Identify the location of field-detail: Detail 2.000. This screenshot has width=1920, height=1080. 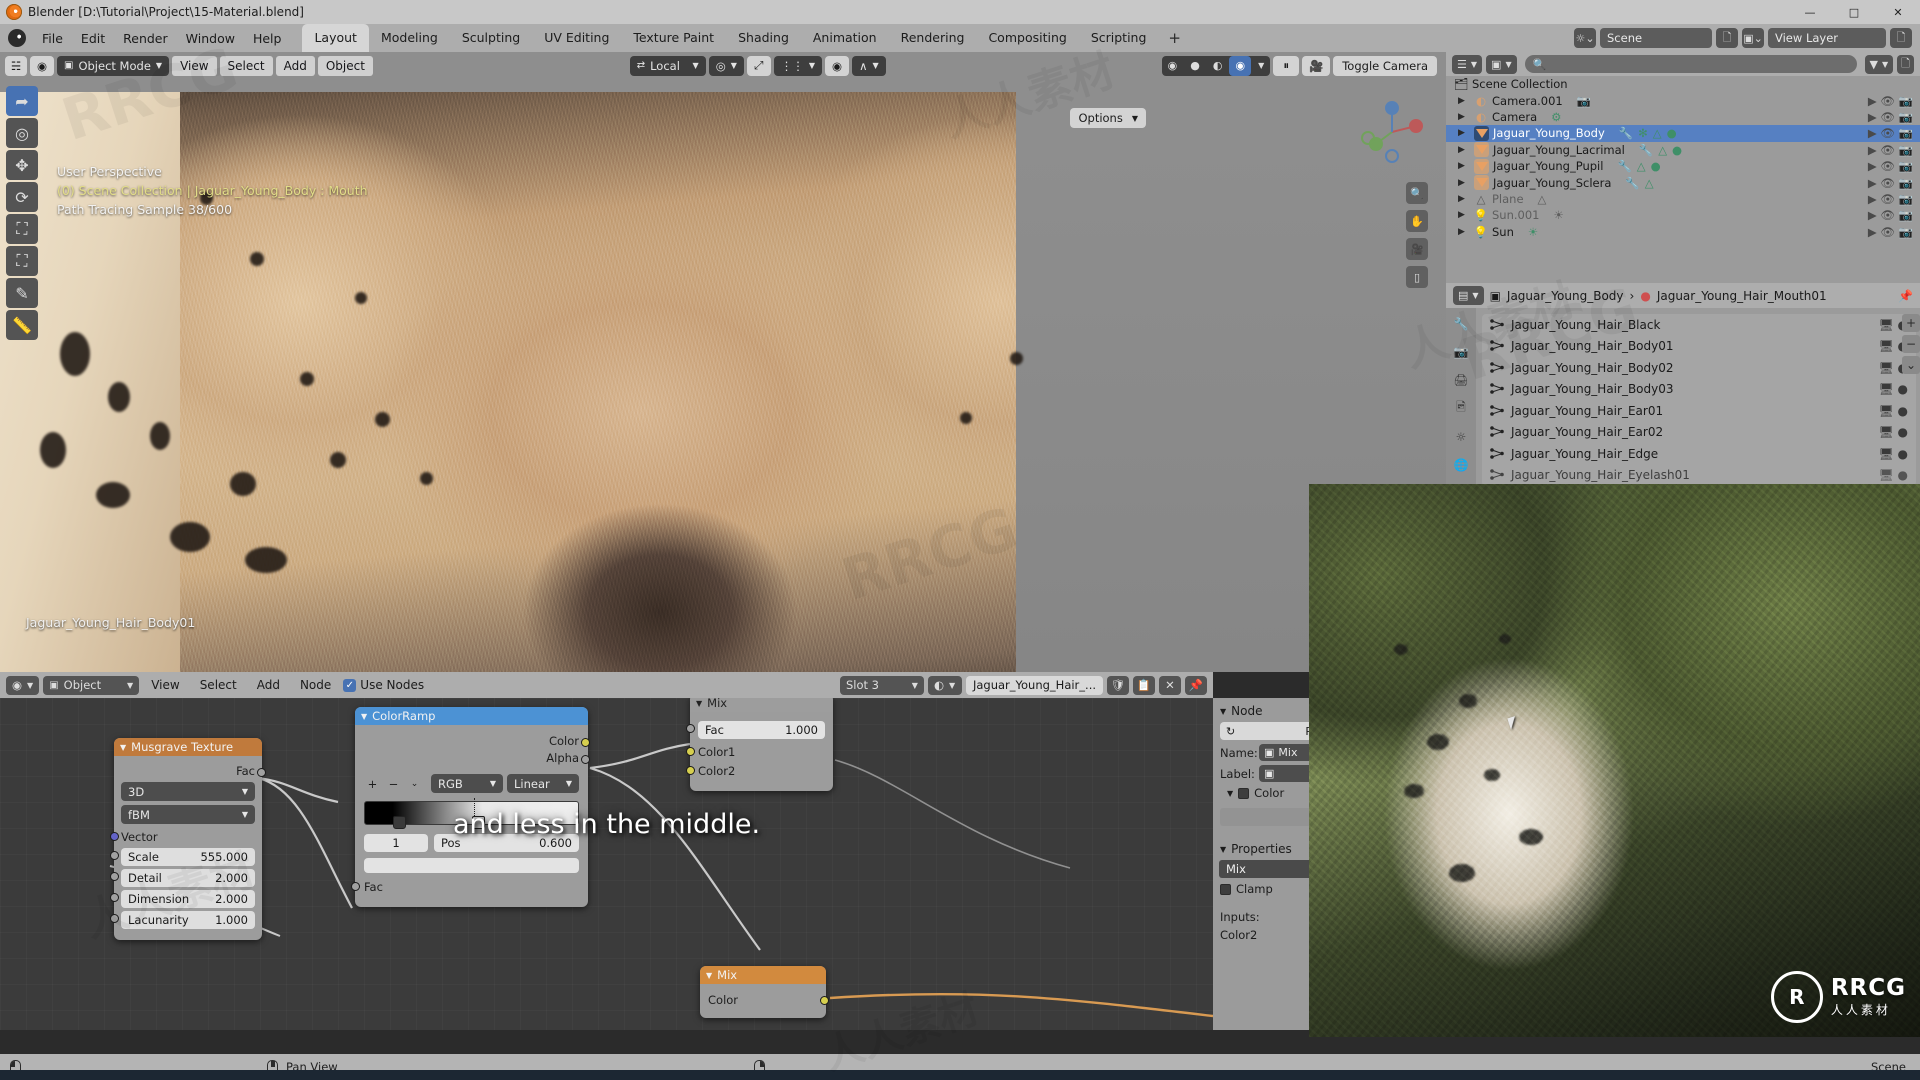
(188, 878).